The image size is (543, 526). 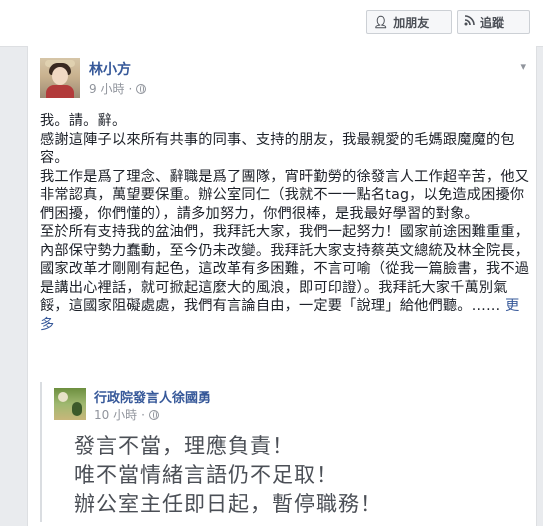 I want to click on add-friend-label: 加朋友, so click(x=411, y=22).